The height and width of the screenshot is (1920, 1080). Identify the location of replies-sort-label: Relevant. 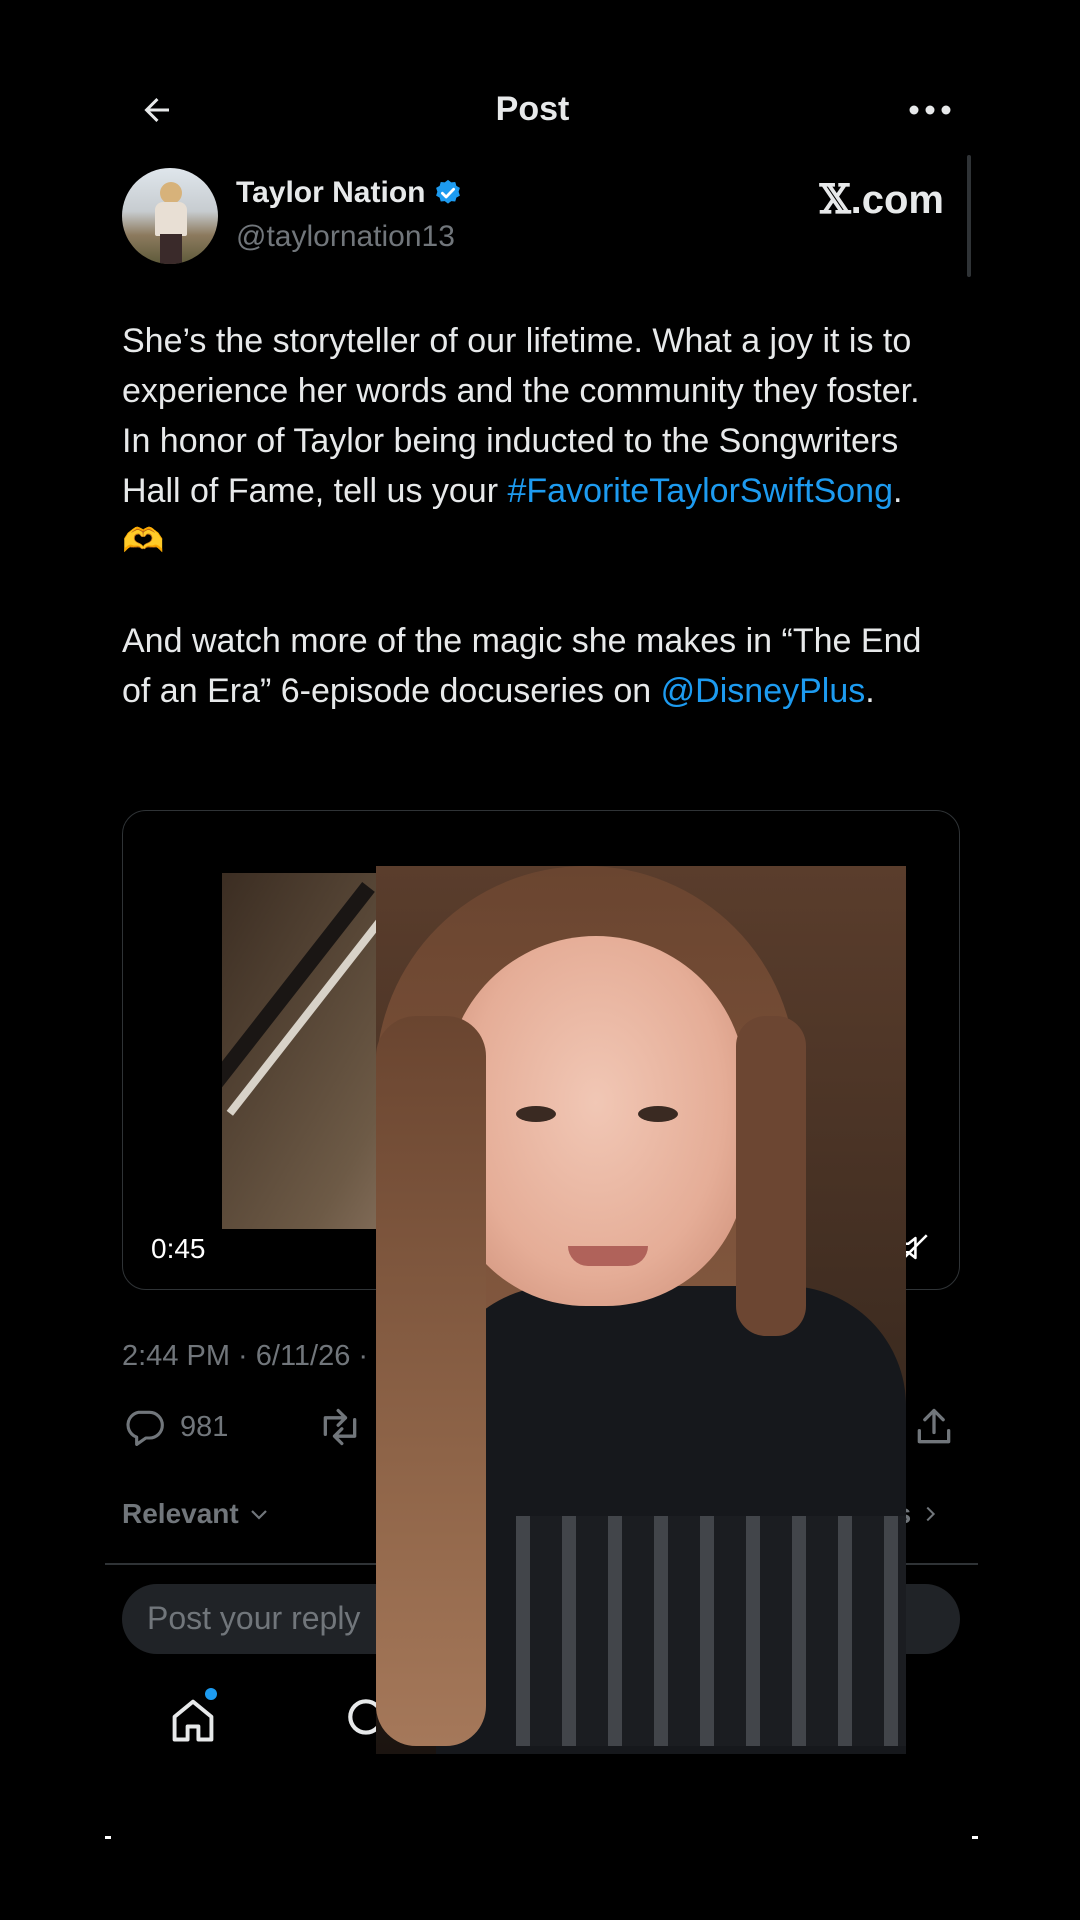
(180, 1513).